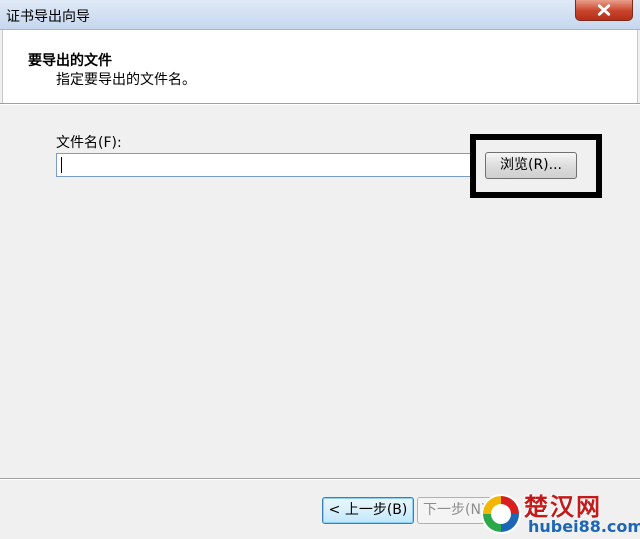 The image size is (640, 539). What do you see at coordinates (320, 479) in the screenshot?
I see `footer-divider-highlight` at bounding box center [320, 479].